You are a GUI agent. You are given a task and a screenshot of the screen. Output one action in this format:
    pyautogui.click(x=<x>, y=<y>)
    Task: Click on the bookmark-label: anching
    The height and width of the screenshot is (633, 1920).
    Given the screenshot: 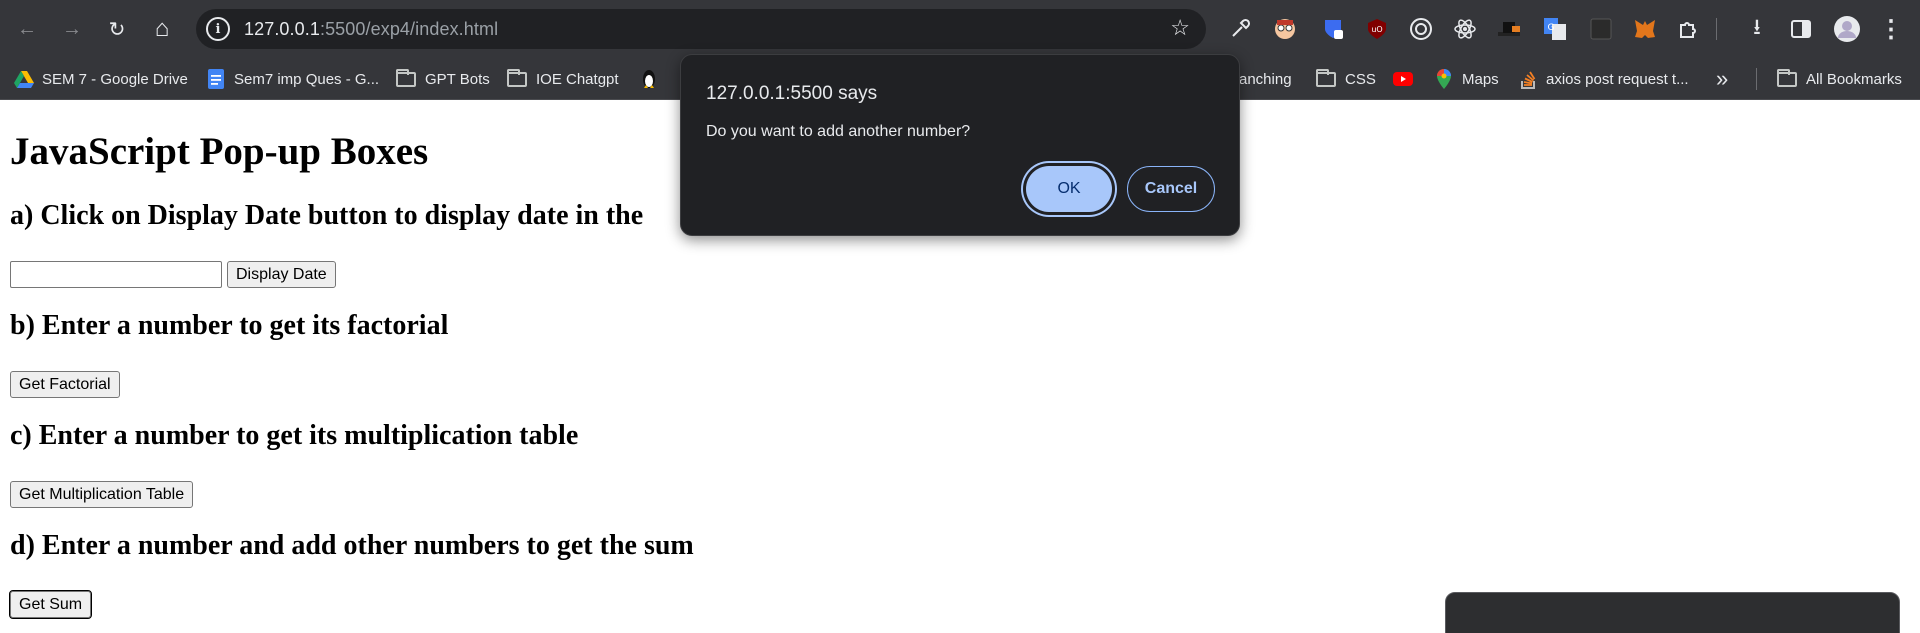 What is the action you would take?
    pyautogui.click(x=1265, y=79)
    